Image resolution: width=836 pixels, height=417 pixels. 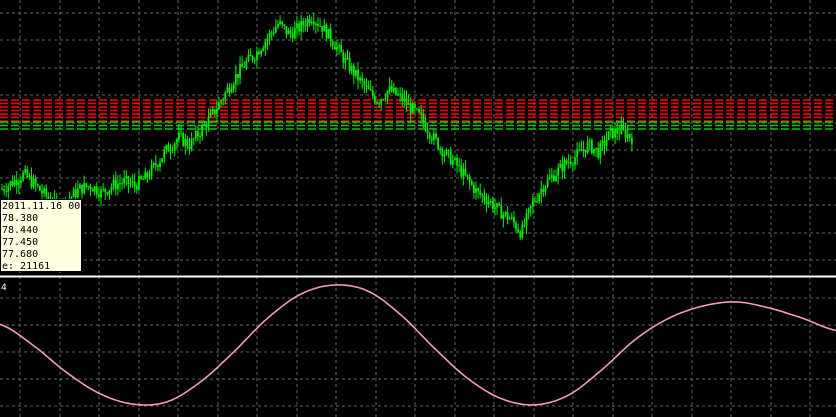 I want to click on indicator-window-label: 4, so click(x=4, y=288).